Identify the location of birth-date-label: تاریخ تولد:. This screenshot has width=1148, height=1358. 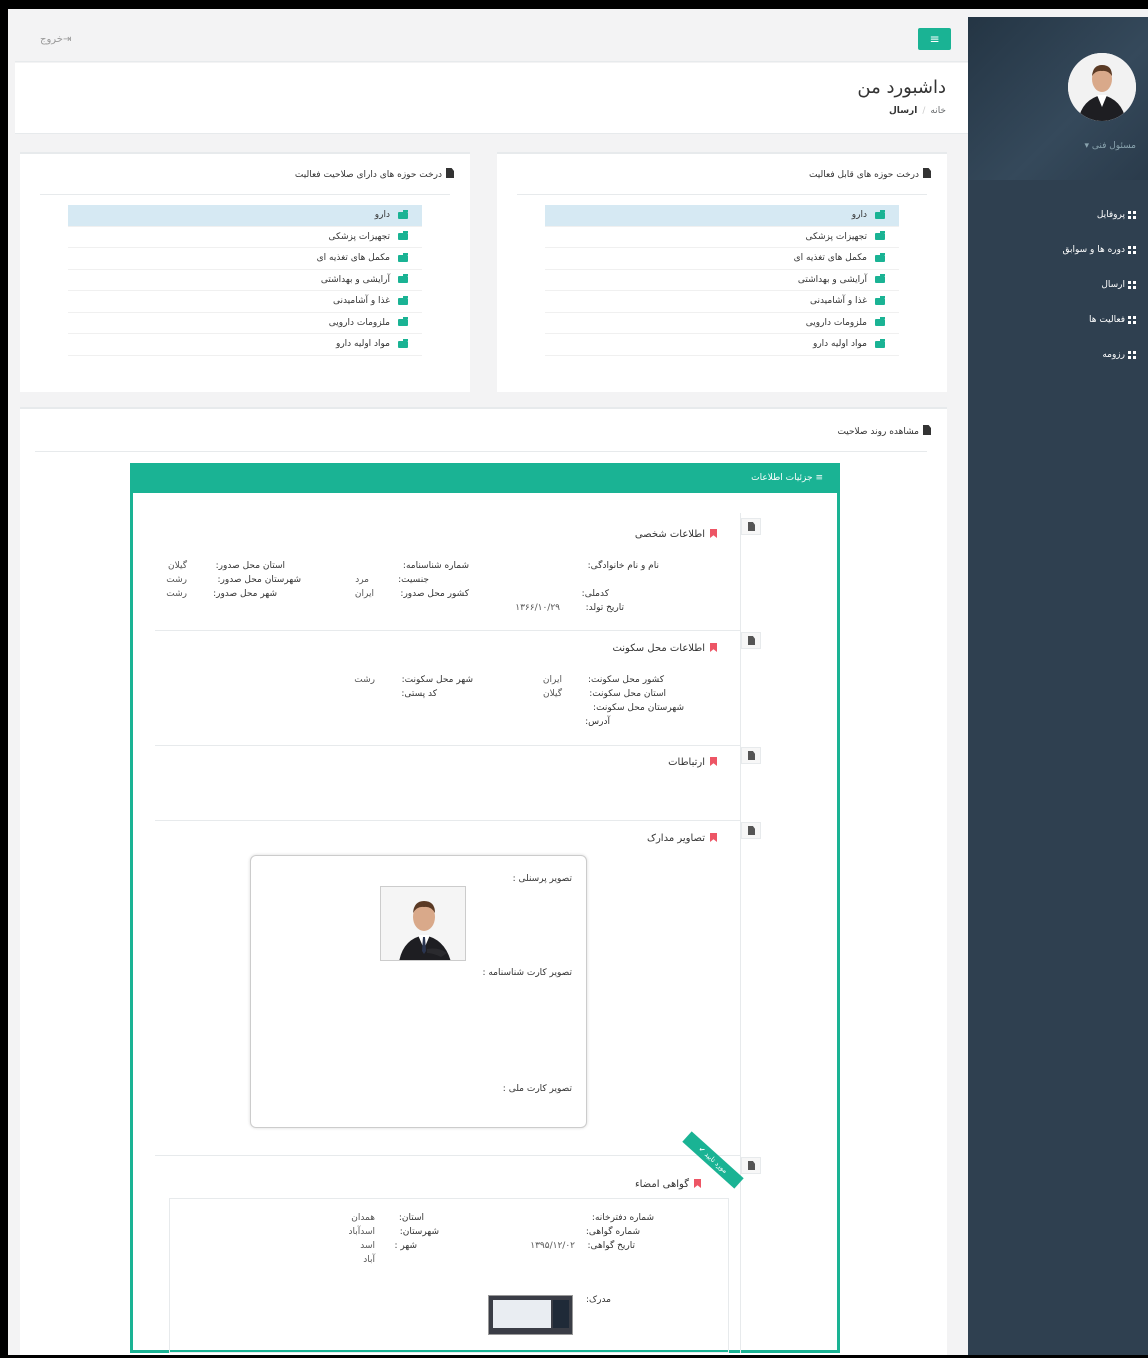
(604, 608).